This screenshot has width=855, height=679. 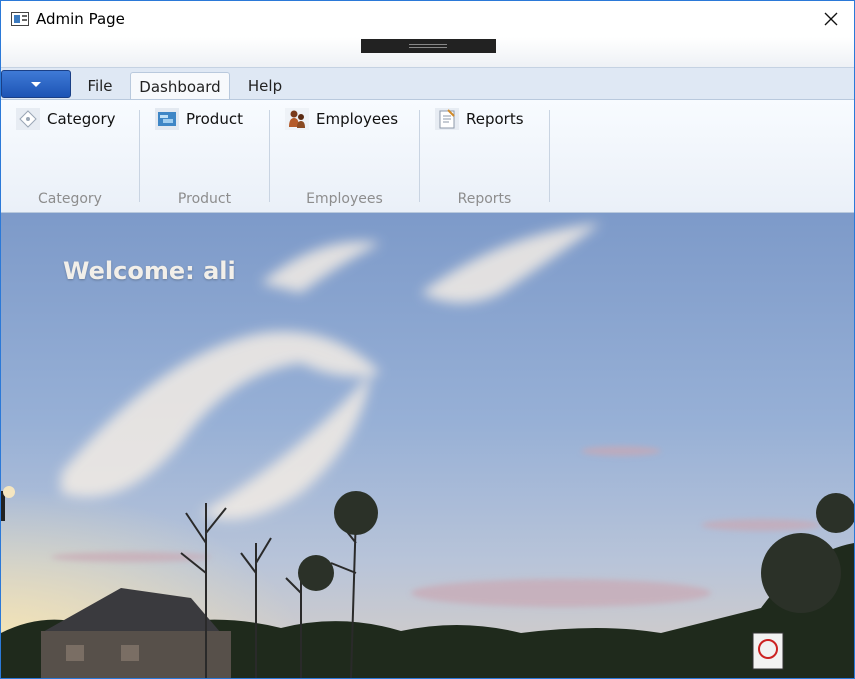 I want to click on employees-button: Employees, so click(x=340, y=119).